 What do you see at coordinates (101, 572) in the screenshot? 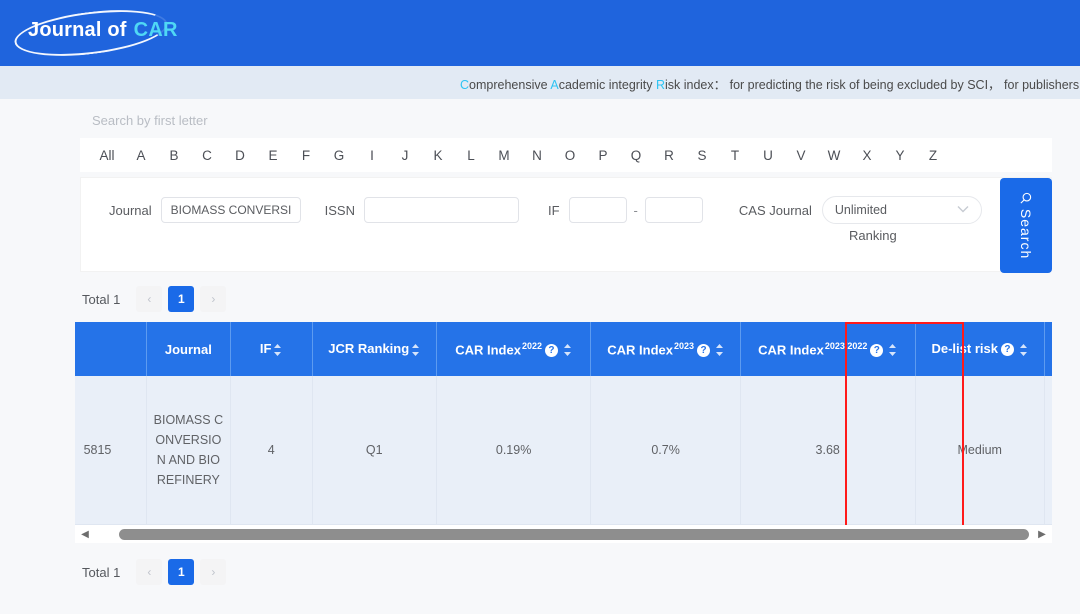
I see `pagination-total-bottom: Total 1` at bounding box center [101, 572].